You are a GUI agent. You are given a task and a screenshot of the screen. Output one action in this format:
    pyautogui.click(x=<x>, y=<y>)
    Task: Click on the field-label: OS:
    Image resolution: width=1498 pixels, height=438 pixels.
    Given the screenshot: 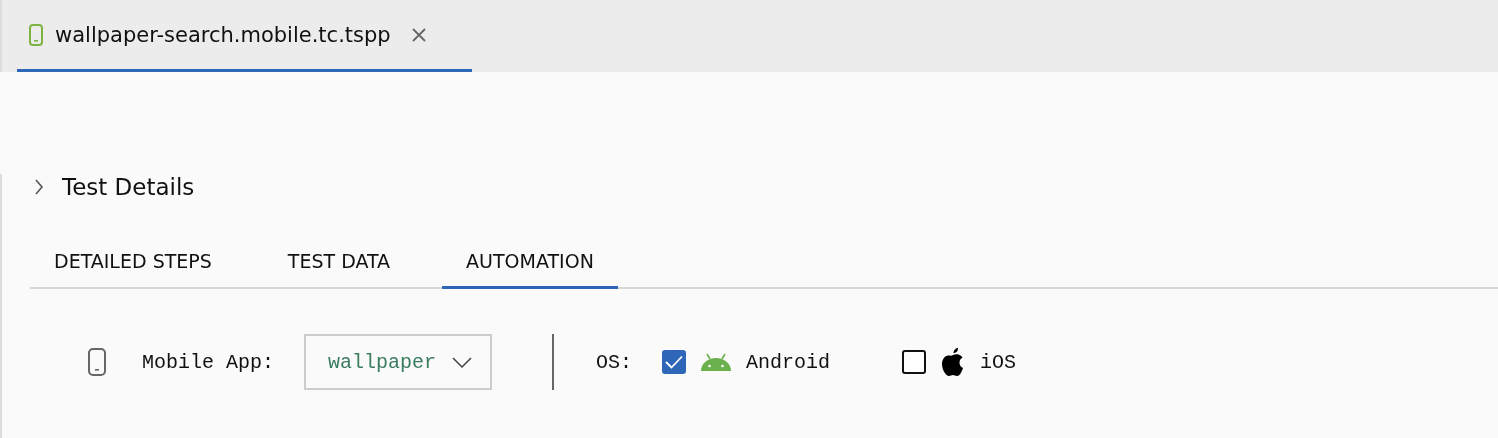 What is the action you would take?
    pyautogui.click(x=614, y=362)
    